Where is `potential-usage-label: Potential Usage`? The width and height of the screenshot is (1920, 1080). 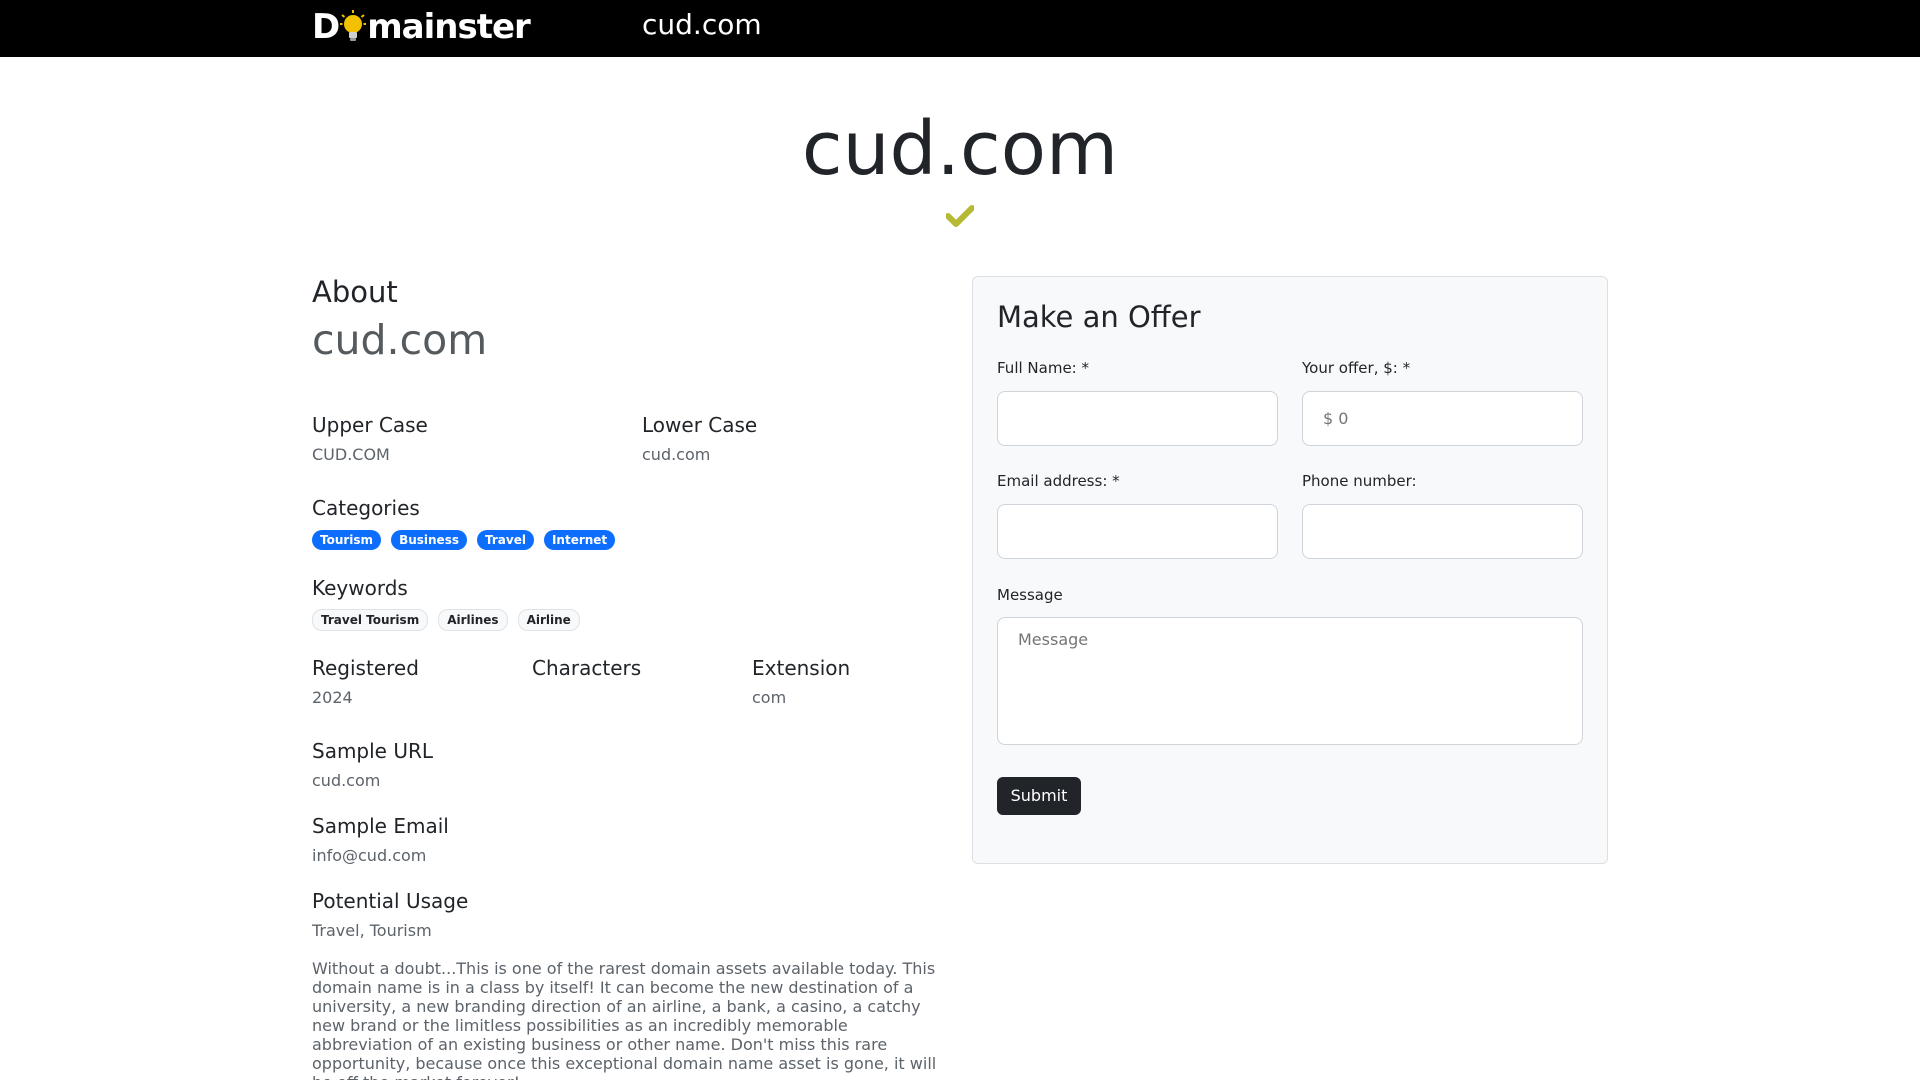 potential-usage-label: Potential Usage is located at coordinates (390, 901).